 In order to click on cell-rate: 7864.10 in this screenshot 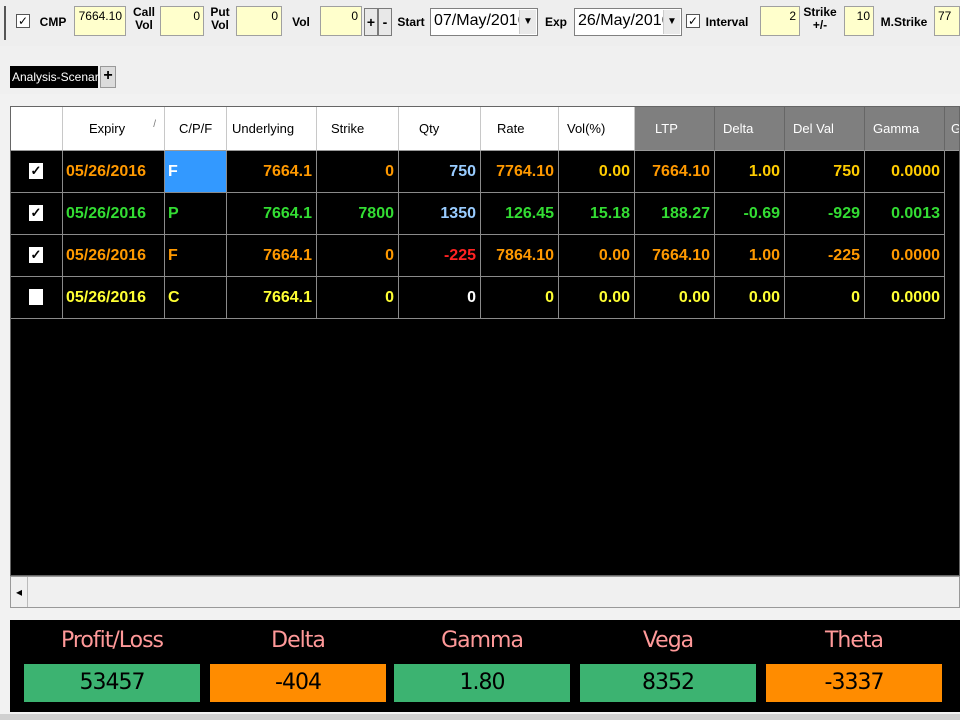, I will do `click(520, 256)`.